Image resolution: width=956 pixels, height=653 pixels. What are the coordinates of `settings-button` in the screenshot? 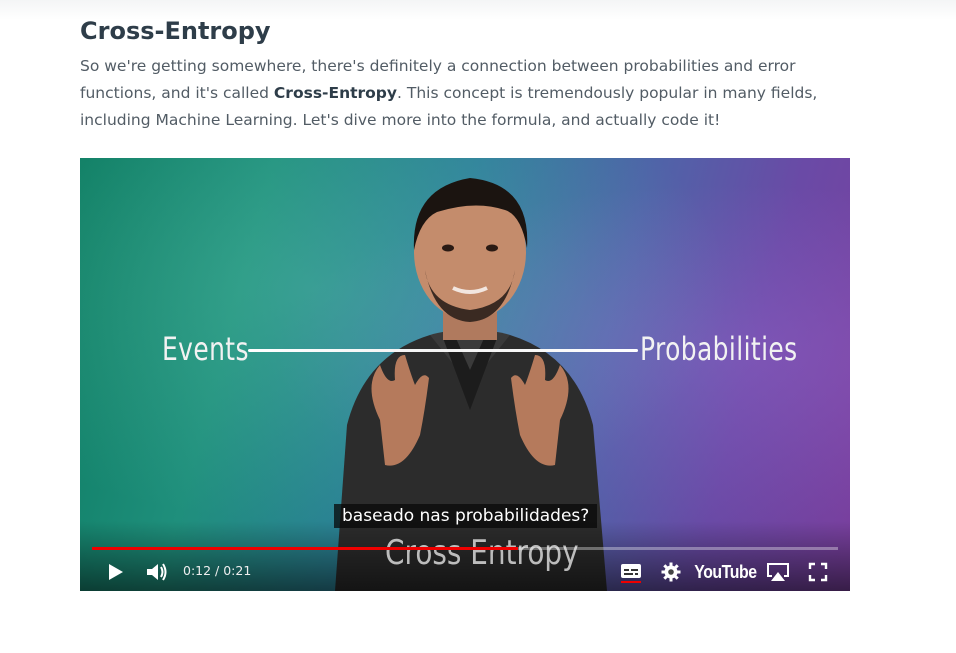 It's located at (671, 572).